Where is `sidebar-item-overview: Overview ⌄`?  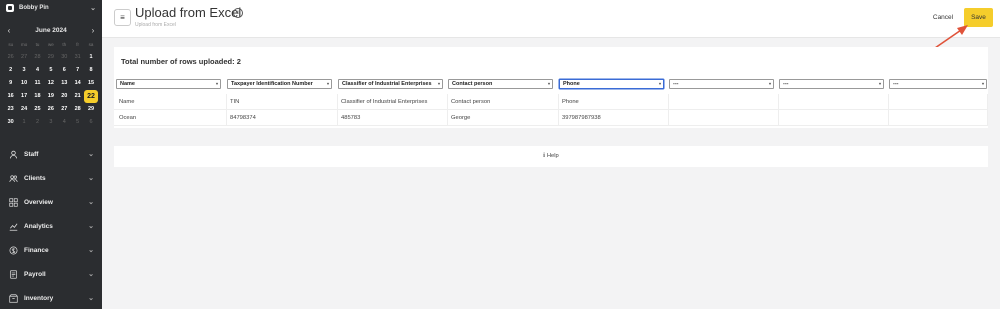
sidebar-item-overview: Overview ⌄ is located at coordinates (51, 202).